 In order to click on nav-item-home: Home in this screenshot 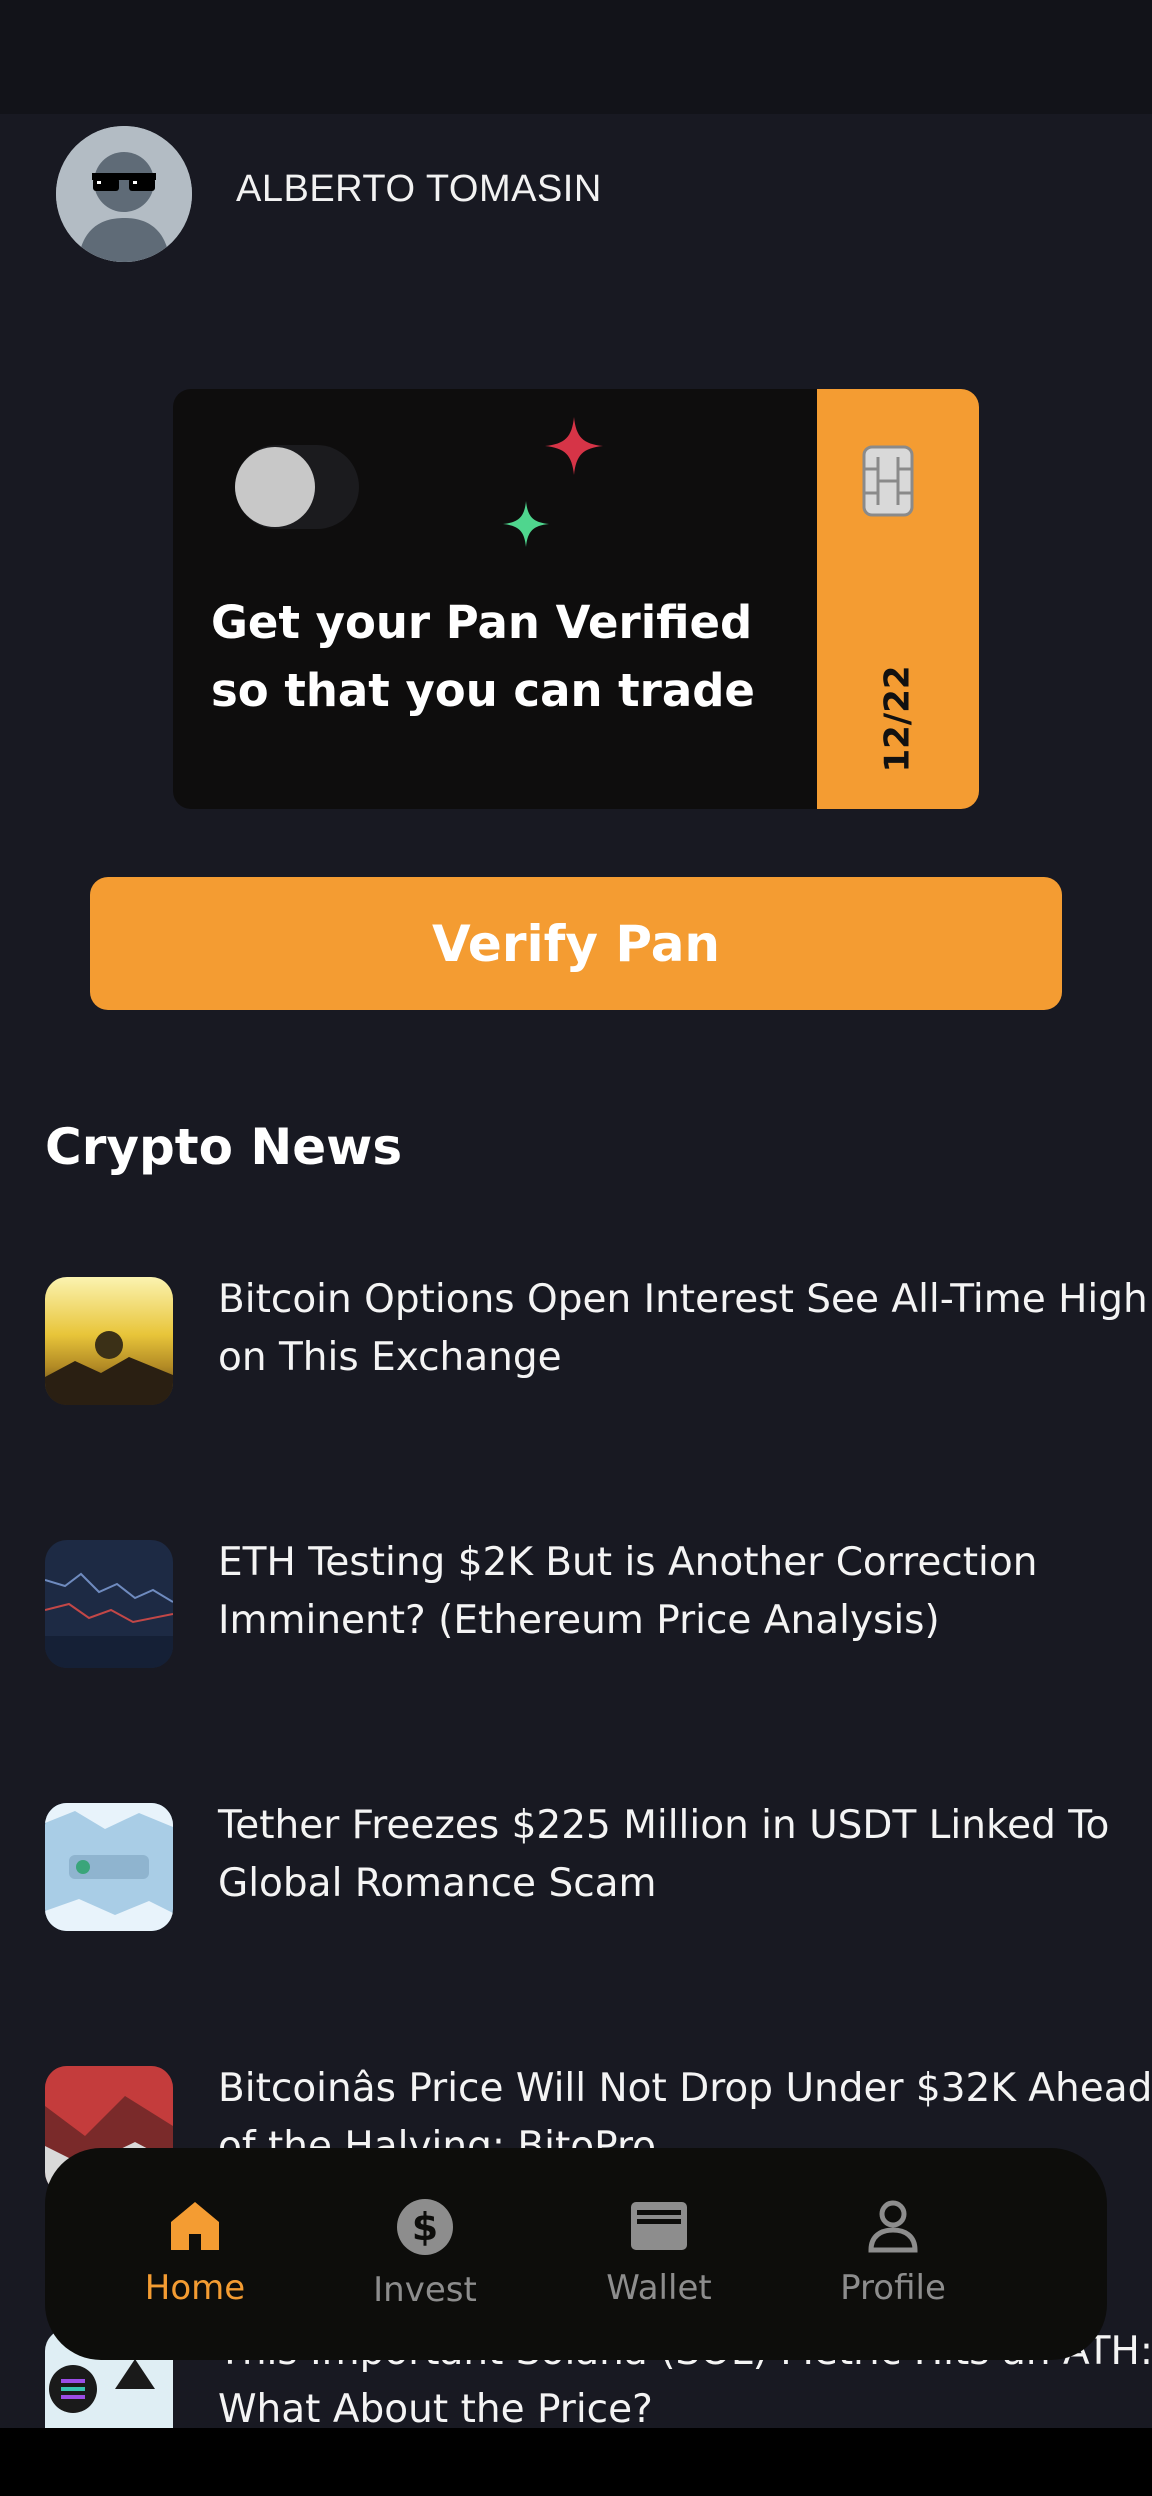, I will do `click(195, 2263)`.